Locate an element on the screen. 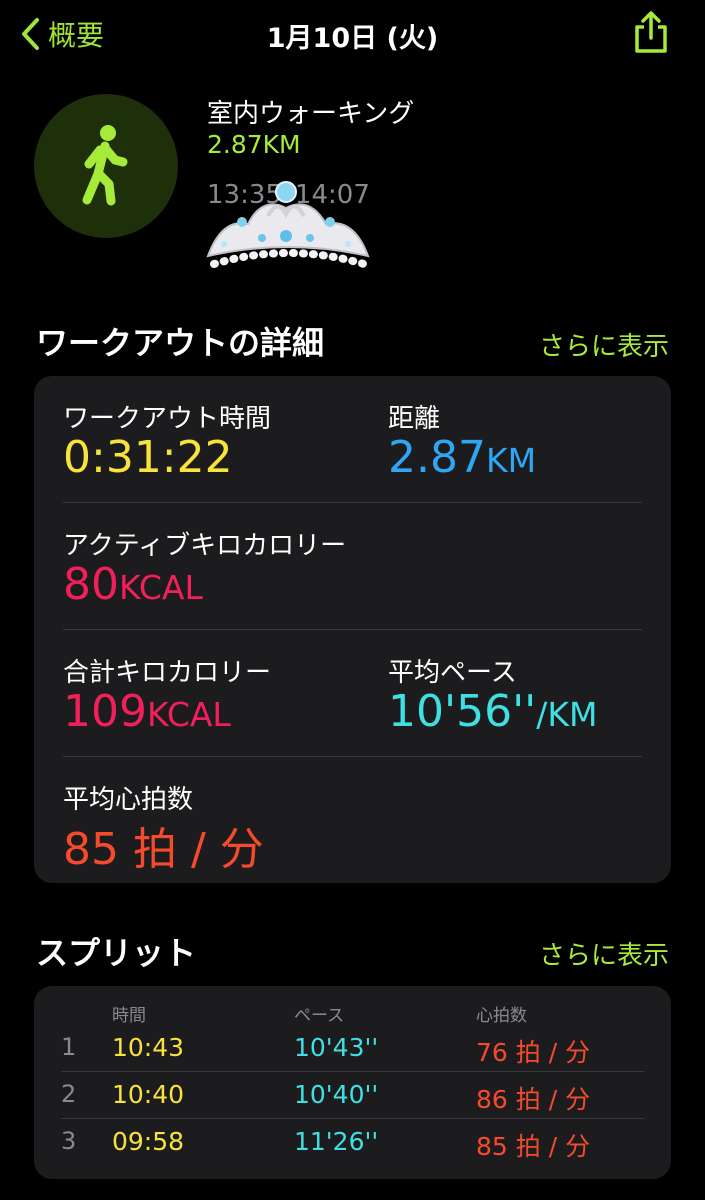 Image resolution: width=705 pixels, height=1200 pixels. avg-hr-label: 平均心拍数 is located at coordinates (128, 800).